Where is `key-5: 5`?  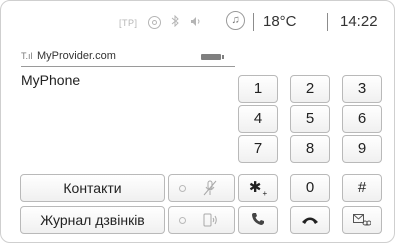 key-5: 5 is located at coordinates (310, 119).